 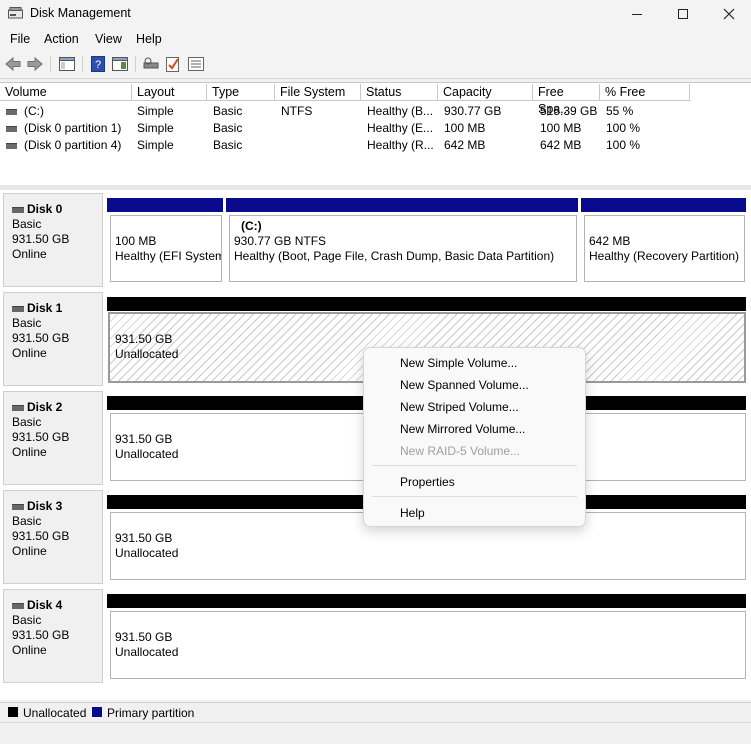 What do you see at coordinates (53, 339) in the screenshot?
I see `disk-1-label: Disk 1 Basic 931.50 GB Online` at bounding box center [53, 339].